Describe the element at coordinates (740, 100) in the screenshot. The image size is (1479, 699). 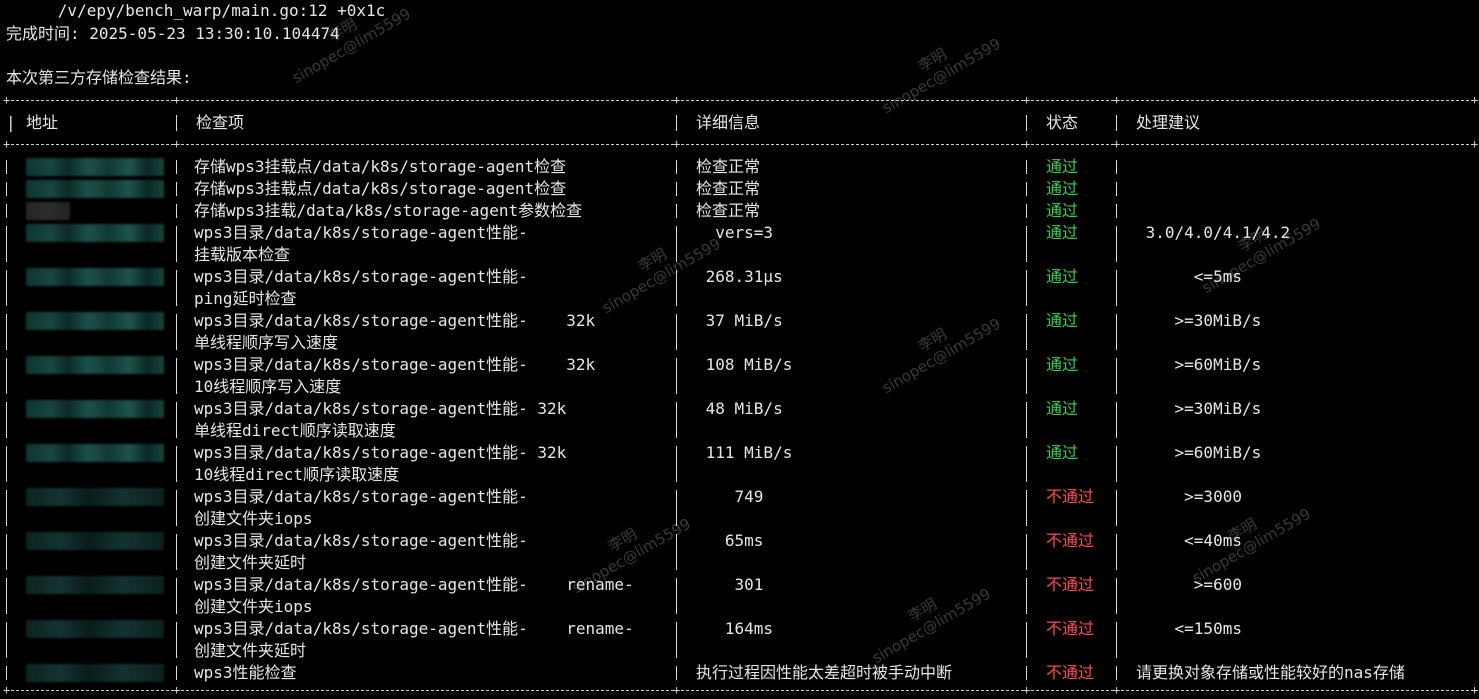
I see `table-top-border` at that location.